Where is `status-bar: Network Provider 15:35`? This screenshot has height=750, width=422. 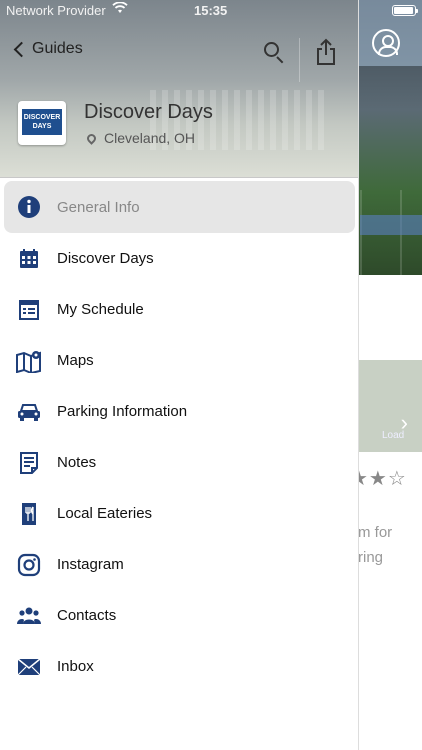
status-bar: Network Provider 15:35 is located at coordinates (211, 11).